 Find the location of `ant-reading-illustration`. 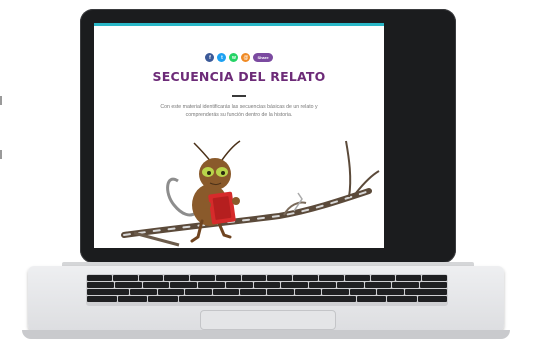

ant-reading-illustration is located at coordinates (250, 193).